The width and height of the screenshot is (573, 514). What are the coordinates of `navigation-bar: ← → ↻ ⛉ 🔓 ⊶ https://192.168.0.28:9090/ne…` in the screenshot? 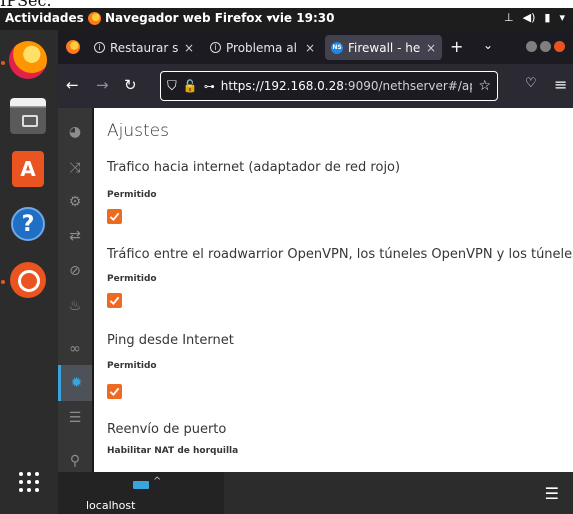 It's located at (315, 86).